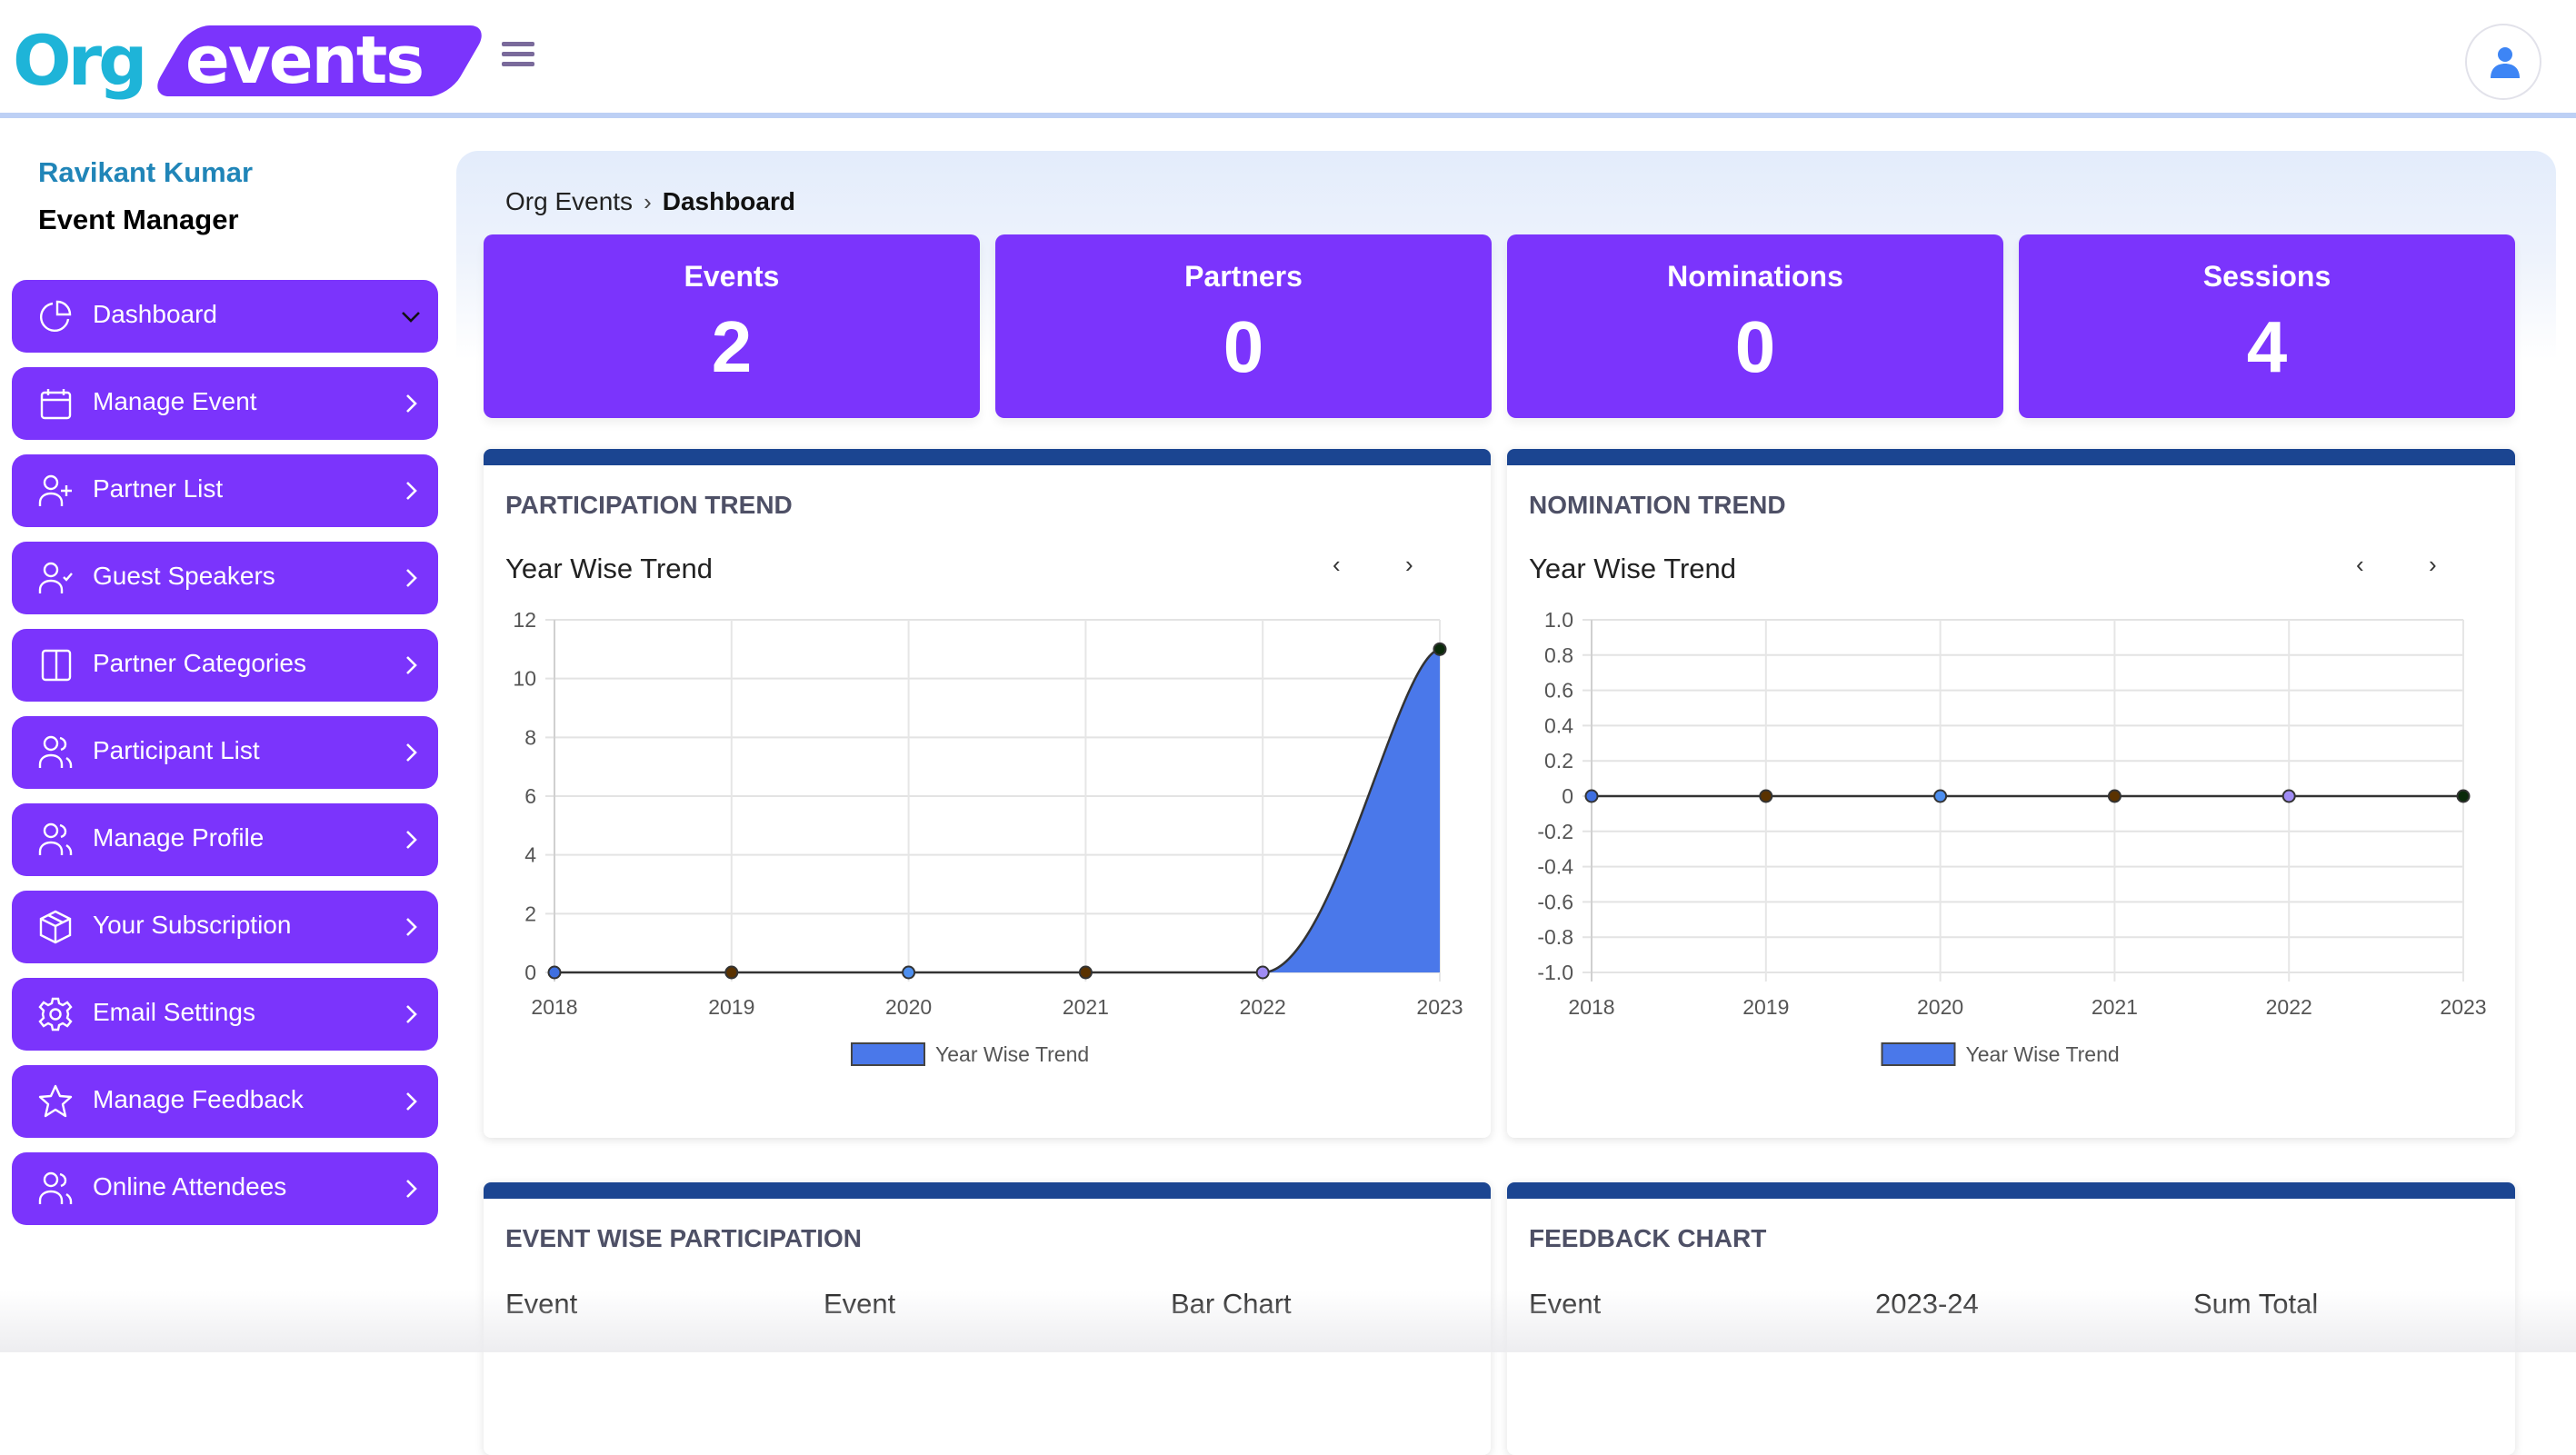 The width and height of the screenshot is (2576, 1455). I want to click on sidebar-item-online-attendees: Online Attendees, so click(225, 1188).